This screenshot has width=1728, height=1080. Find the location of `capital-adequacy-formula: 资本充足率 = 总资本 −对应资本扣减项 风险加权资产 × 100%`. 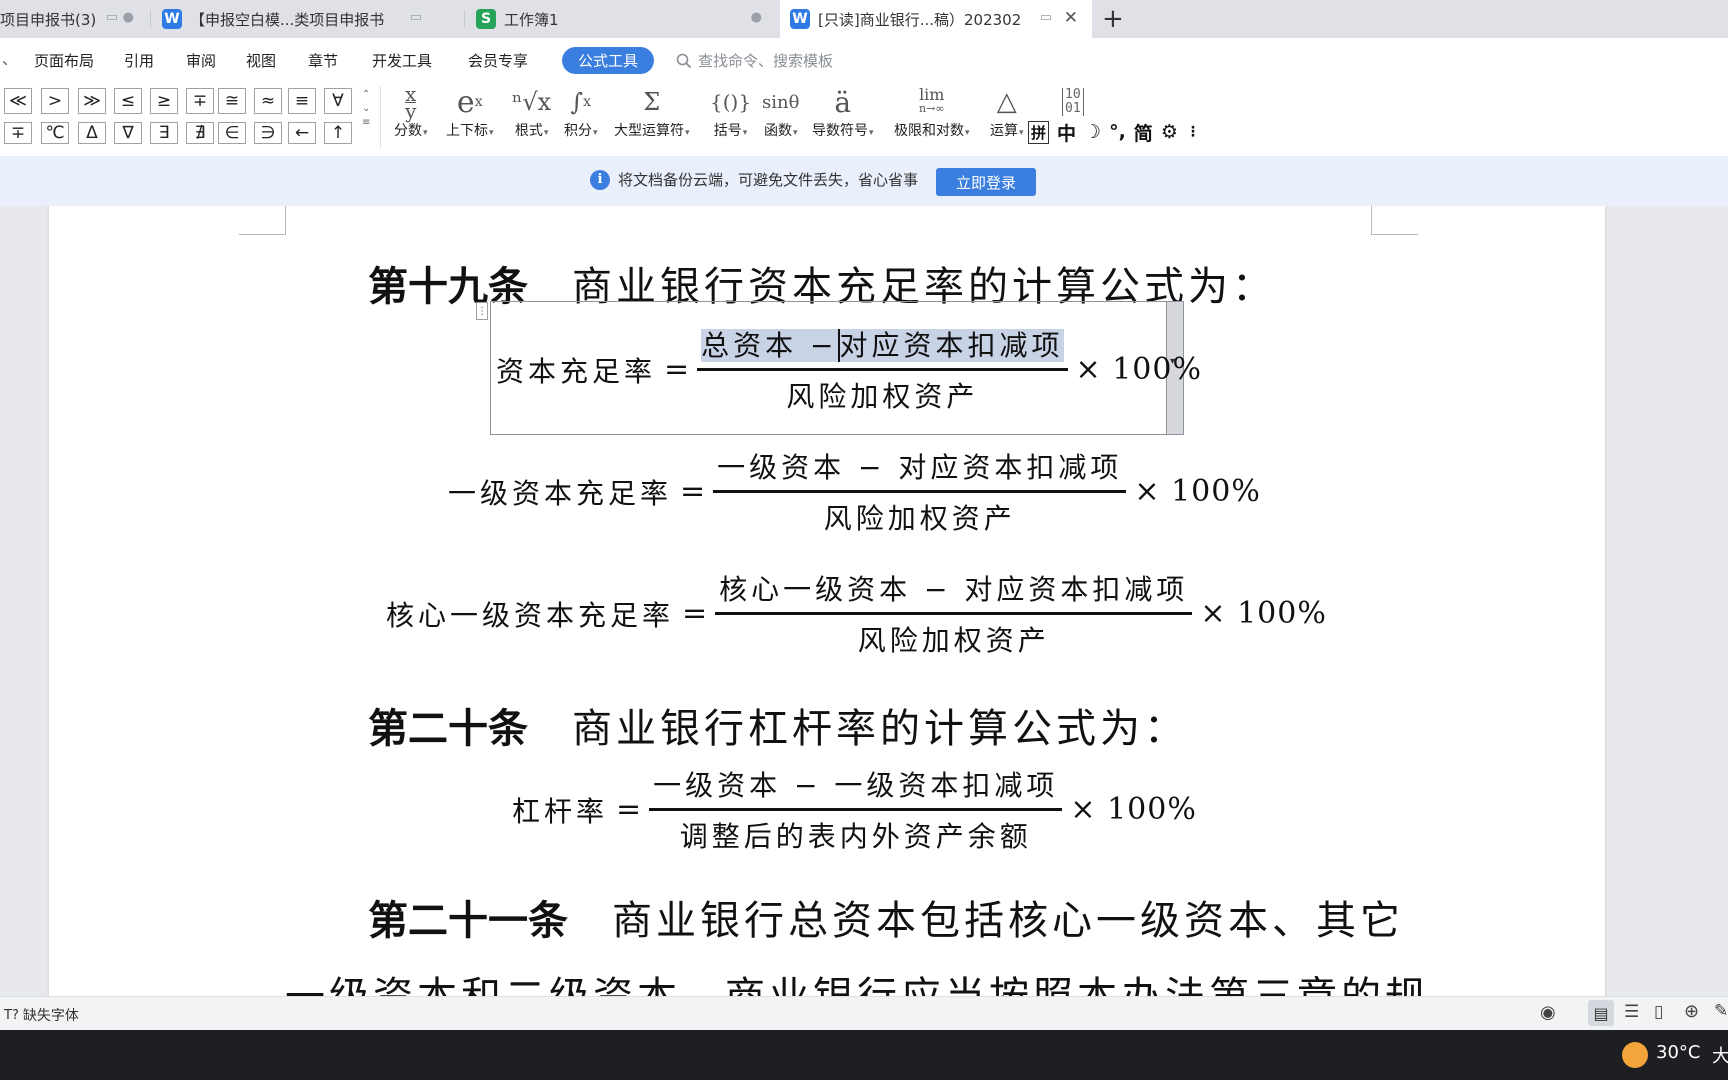

capital-adequacy-formula: 资本充足率 = 总资本 −对应资本扣减项 风险加权资产 × 100% is located at coordinates (849, 369).